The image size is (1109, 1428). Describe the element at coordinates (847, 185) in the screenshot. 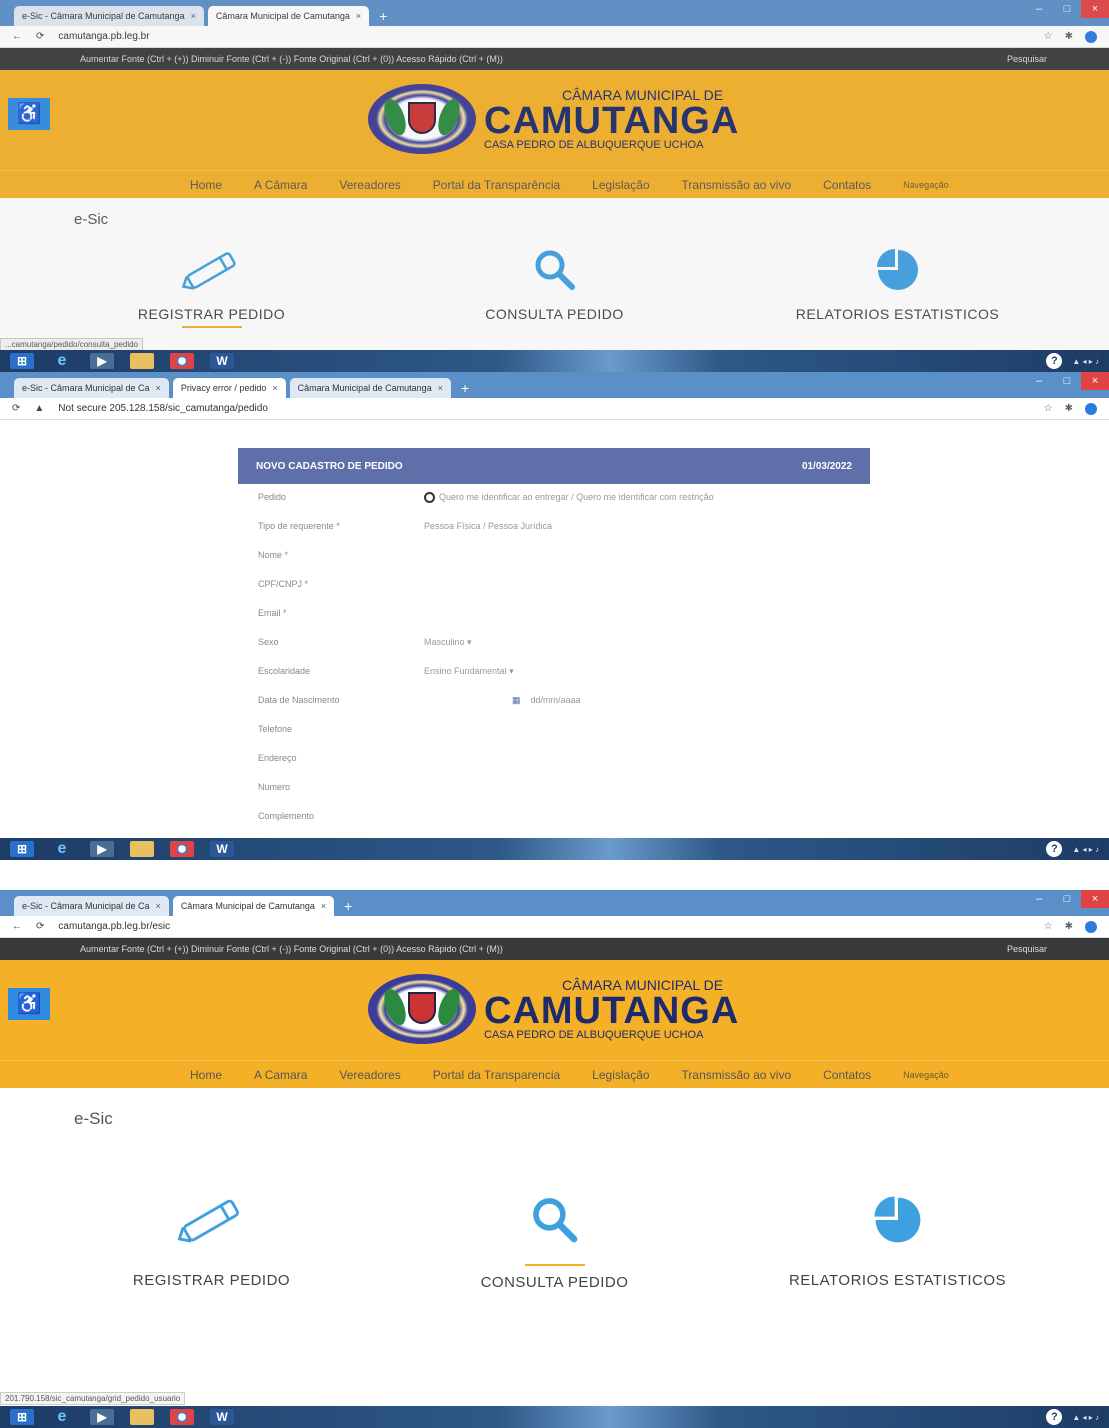

I see `nav-contatos: Contatos` at that location.